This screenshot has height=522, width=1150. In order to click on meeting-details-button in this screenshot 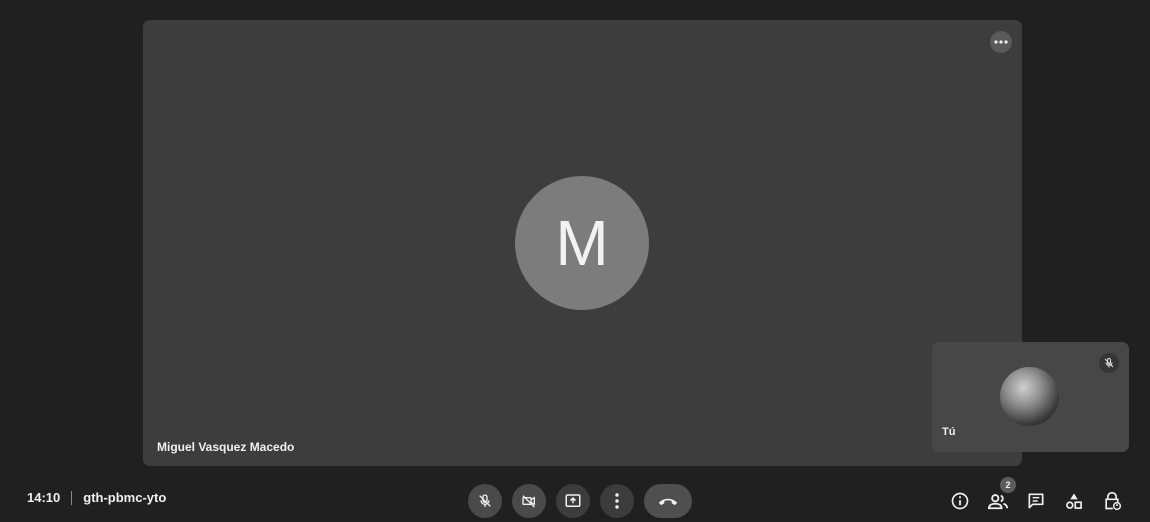, I will do `click(960, 501)`.